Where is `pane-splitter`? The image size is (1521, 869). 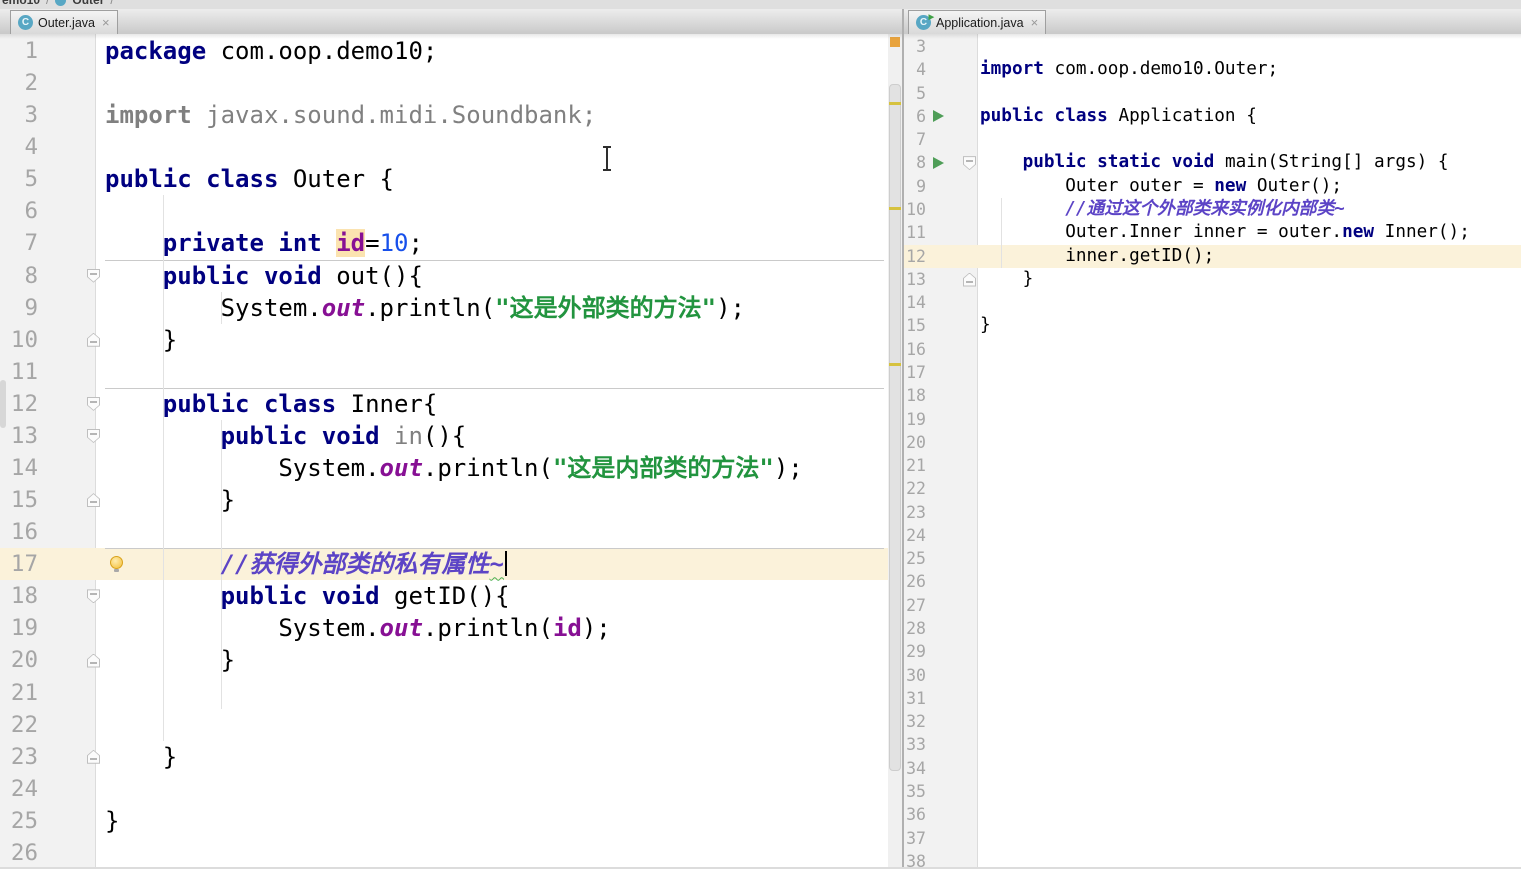
pane-splitter is located at coordinates (903, 439).